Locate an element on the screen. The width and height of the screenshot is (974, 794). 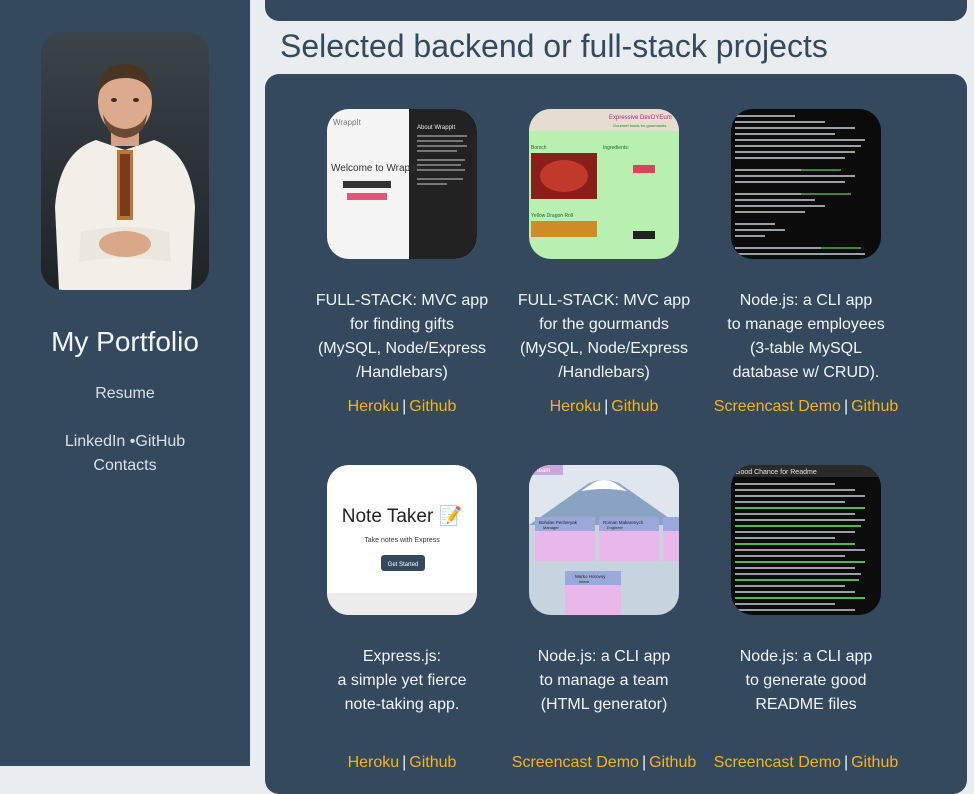
project-thumbnail: Good Chance for Readme is located at coordinates (806, 540).